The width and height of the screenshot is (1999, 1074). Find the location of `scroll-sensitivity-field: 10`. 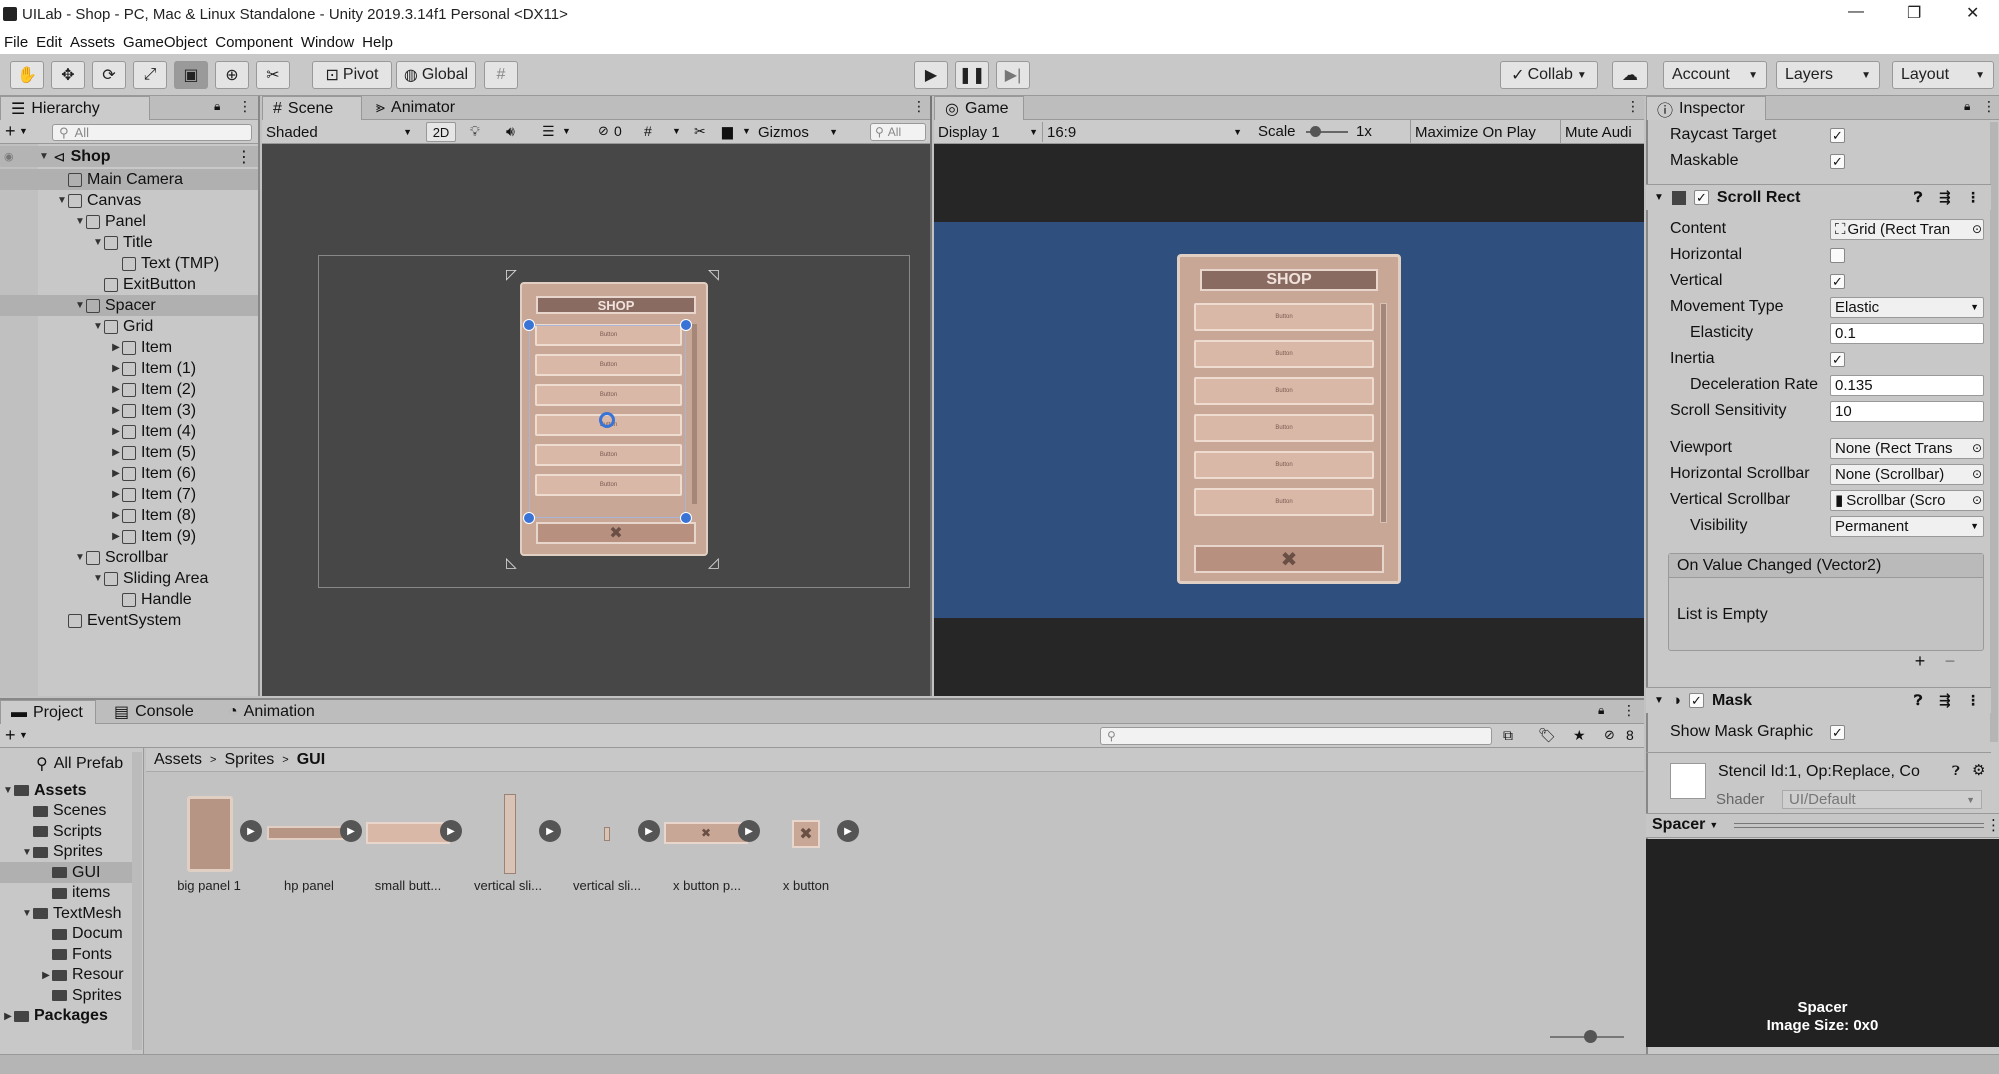

scroll-sensitivity-field: 10 is located at coordinates (1907, 411).